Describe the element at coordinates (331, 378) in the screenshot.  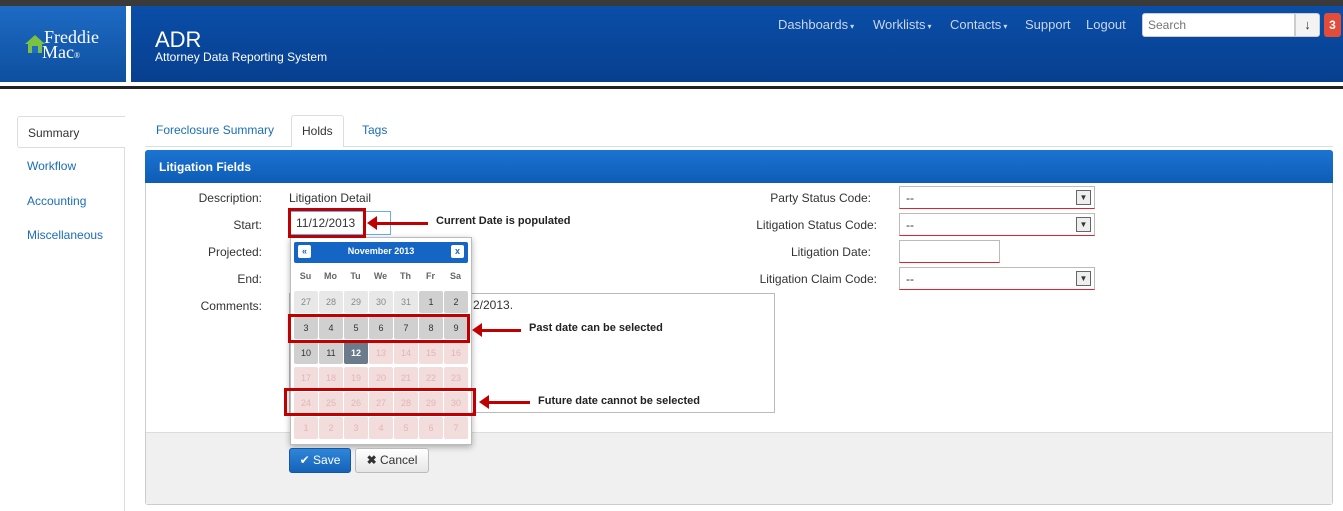
I see `datepicker-day: 18` at that location.